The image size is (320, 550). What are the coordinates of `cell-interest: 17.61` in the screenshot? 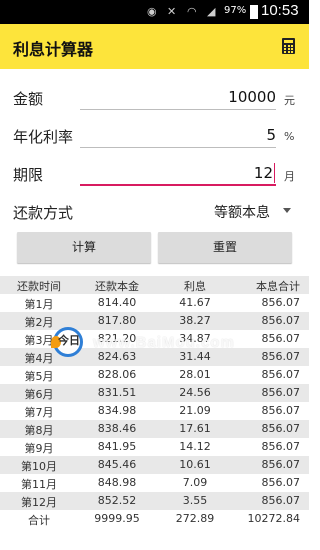 It's located at (195, 428).